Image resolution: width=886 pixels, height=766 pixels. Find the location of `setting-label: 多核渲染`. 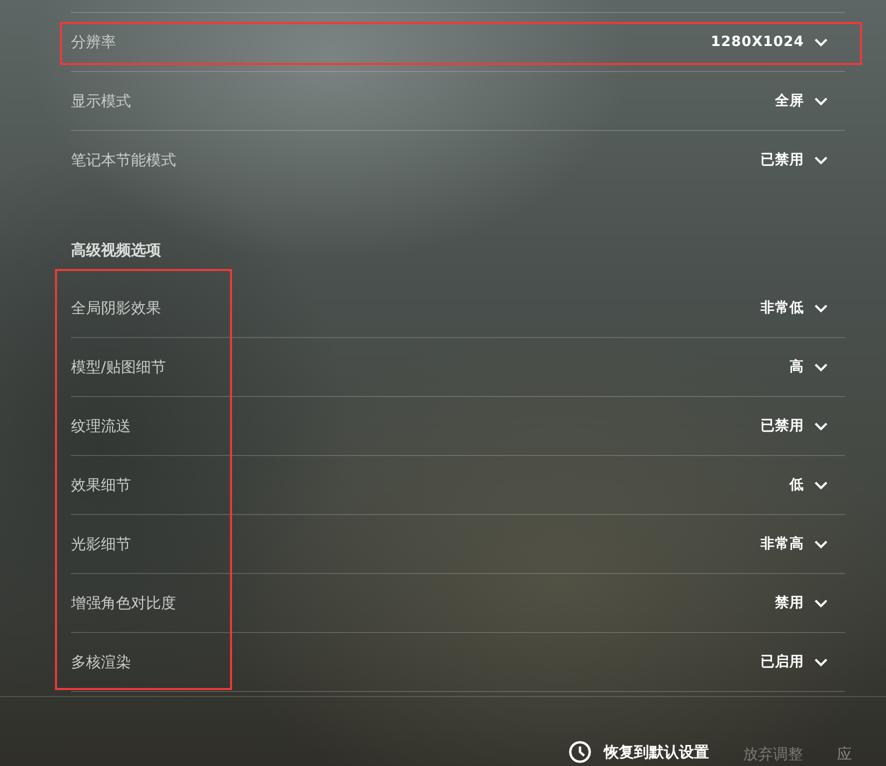

setting-label: 多核渲染 is located at coordinates (101, 662).